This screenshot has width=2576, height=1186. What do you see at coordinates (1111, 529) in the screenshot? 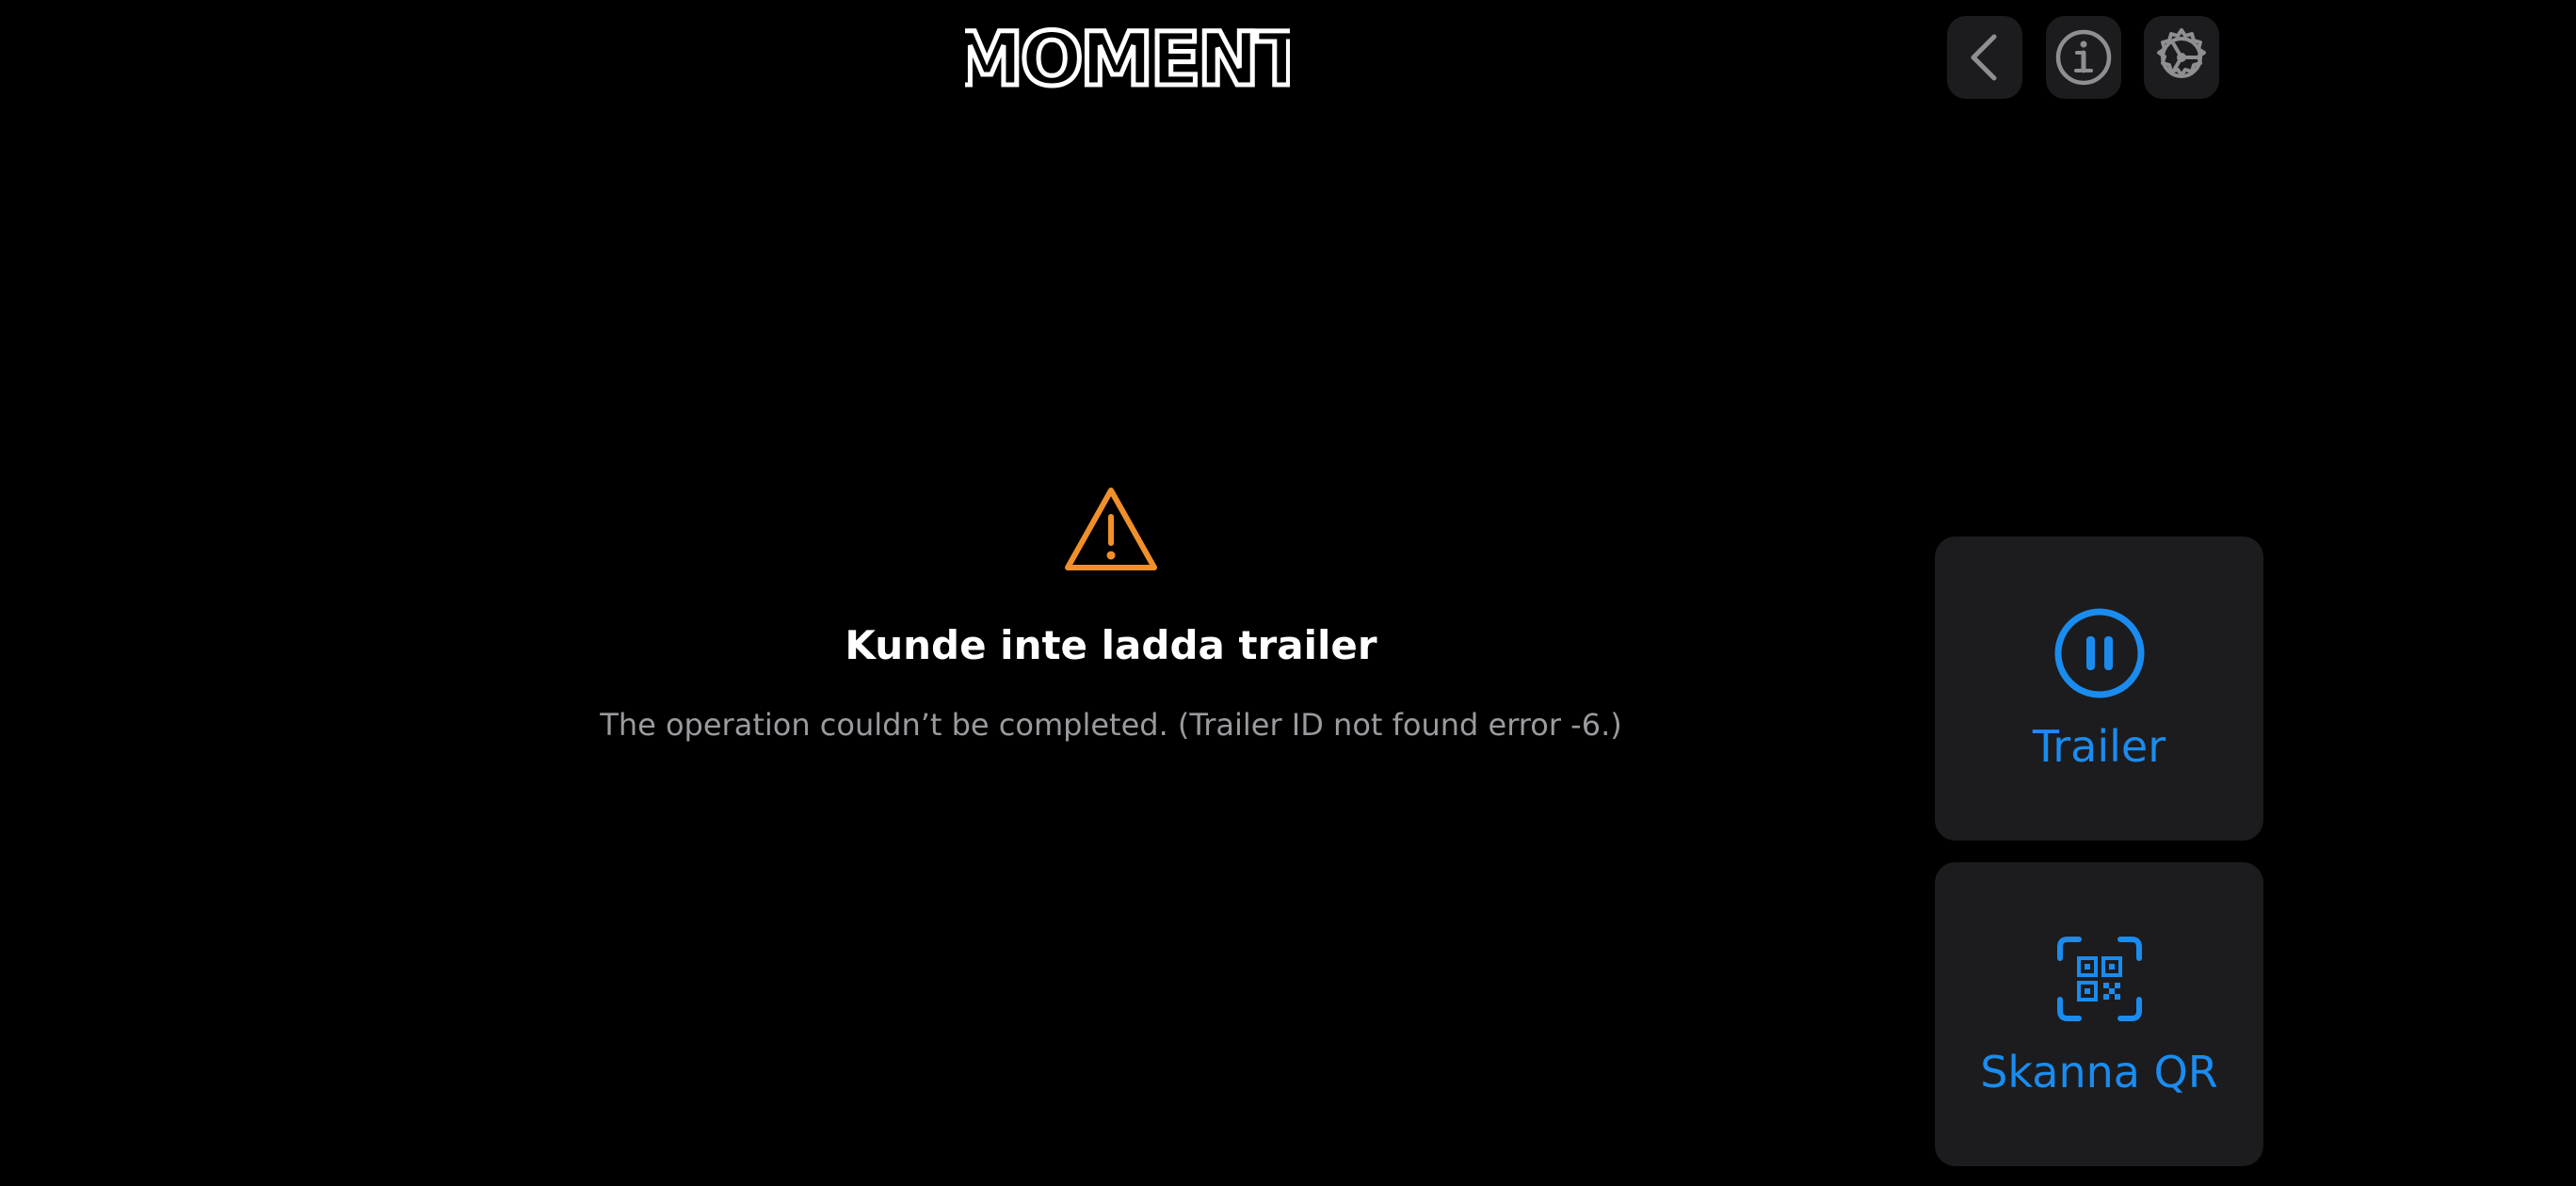
I see `warning-triangle-icon` at bounding box center [1111, 529].